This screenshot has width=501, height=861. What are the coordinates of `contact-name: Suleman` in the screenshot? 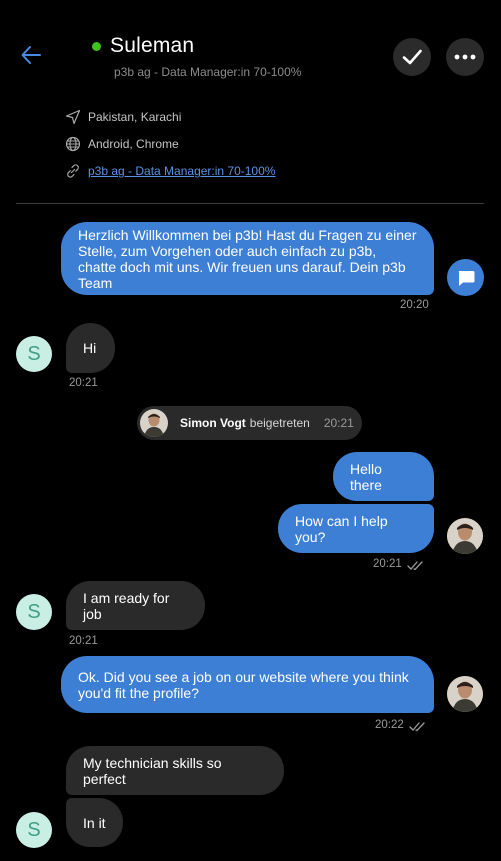 It's located at (152, 45).